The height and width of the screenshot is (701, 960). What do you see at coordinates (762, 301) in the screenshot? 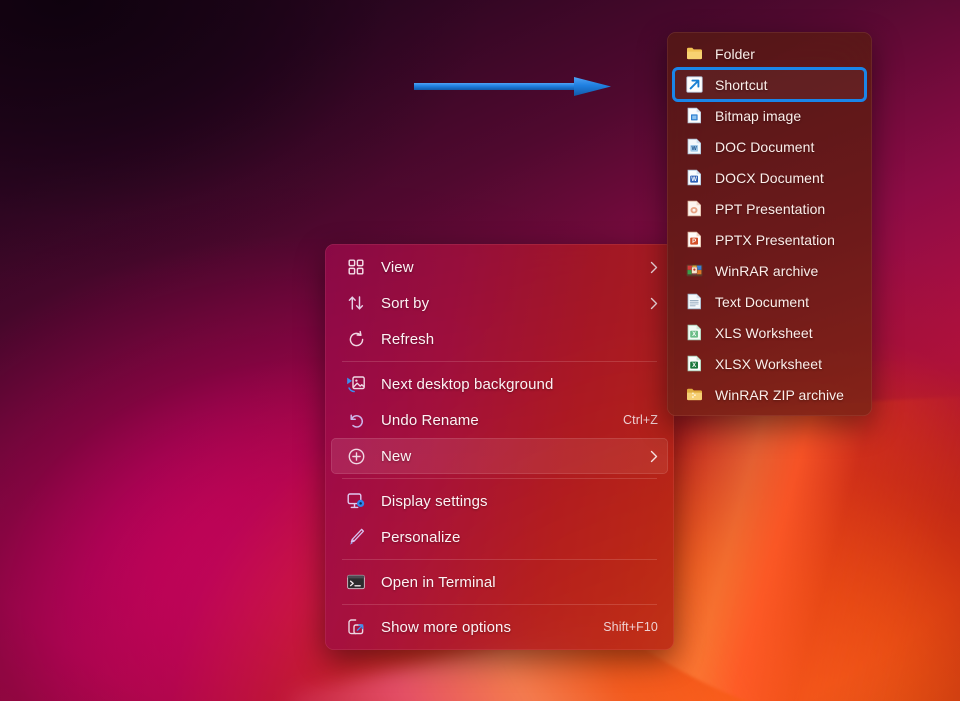
I see `submenu-item-label: Text Document` at bounding box center [762, 301].